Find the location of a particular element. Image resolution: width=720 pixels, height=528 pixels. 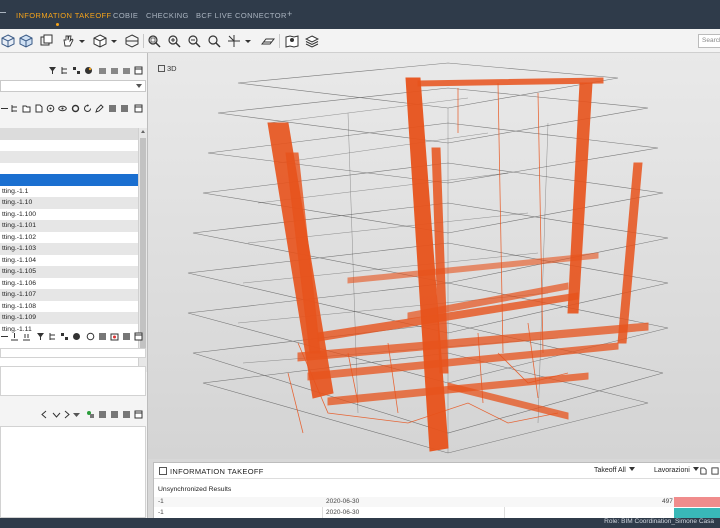

table-row: -1 2020-06-30 497 is located at coordinates (437, 502).